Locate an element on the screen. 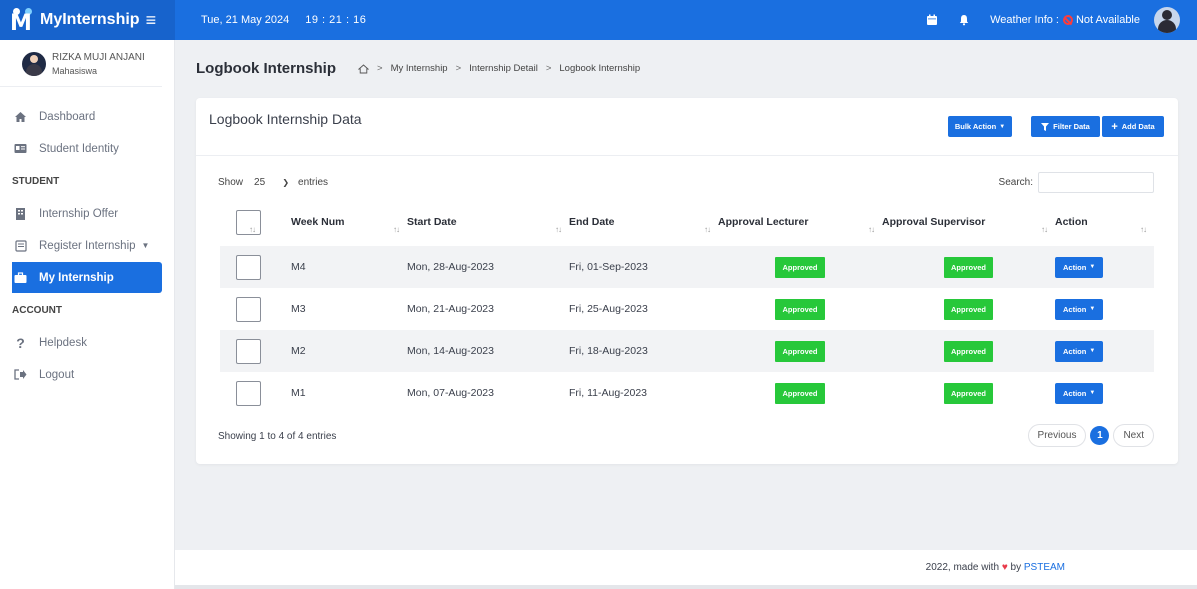  briefcase-icon is located at coordinates (20, 277).